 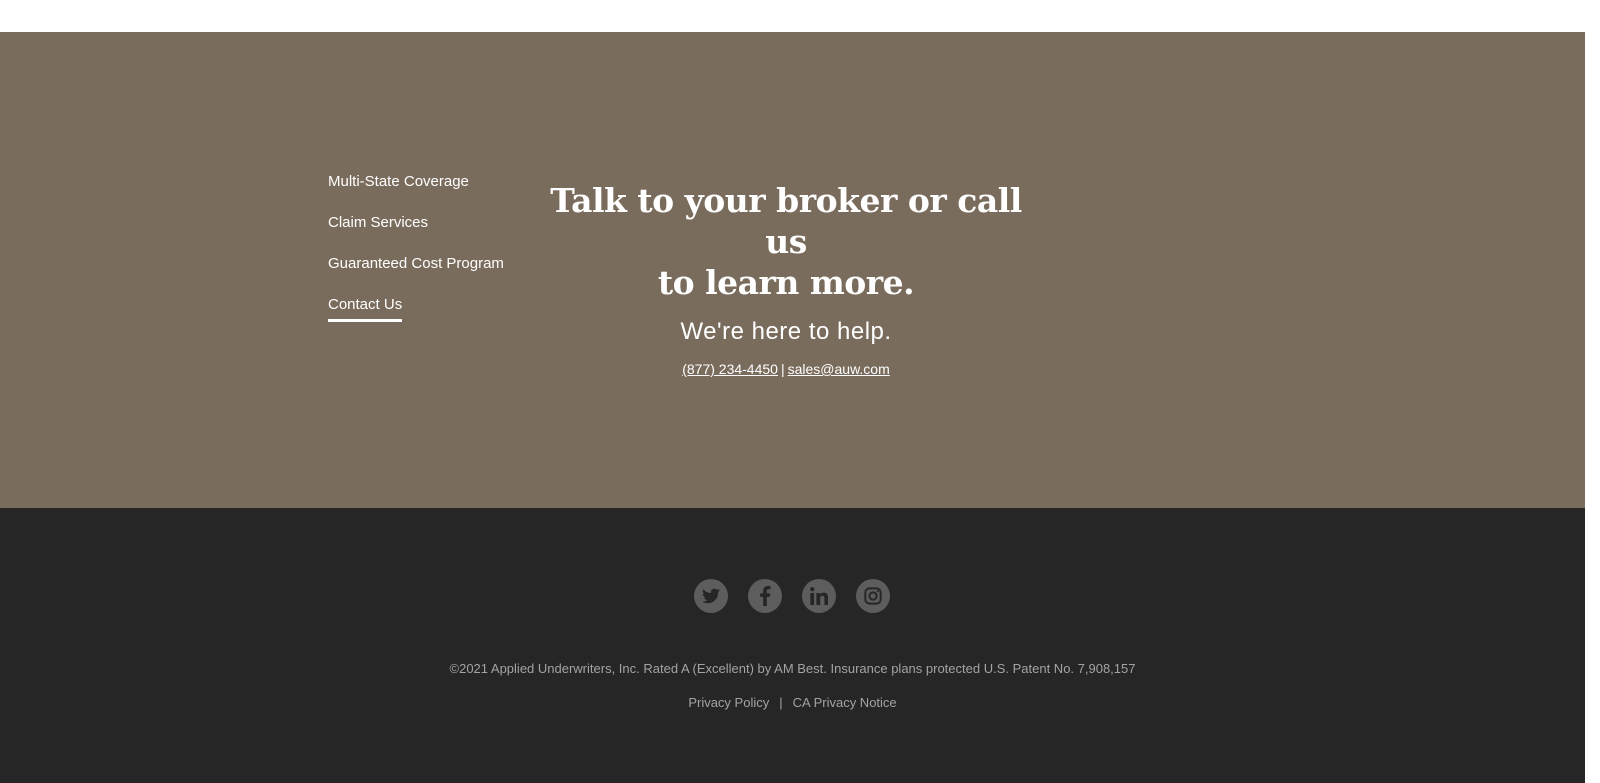 I want to click on facebook-button, so click(x=765, y=596).